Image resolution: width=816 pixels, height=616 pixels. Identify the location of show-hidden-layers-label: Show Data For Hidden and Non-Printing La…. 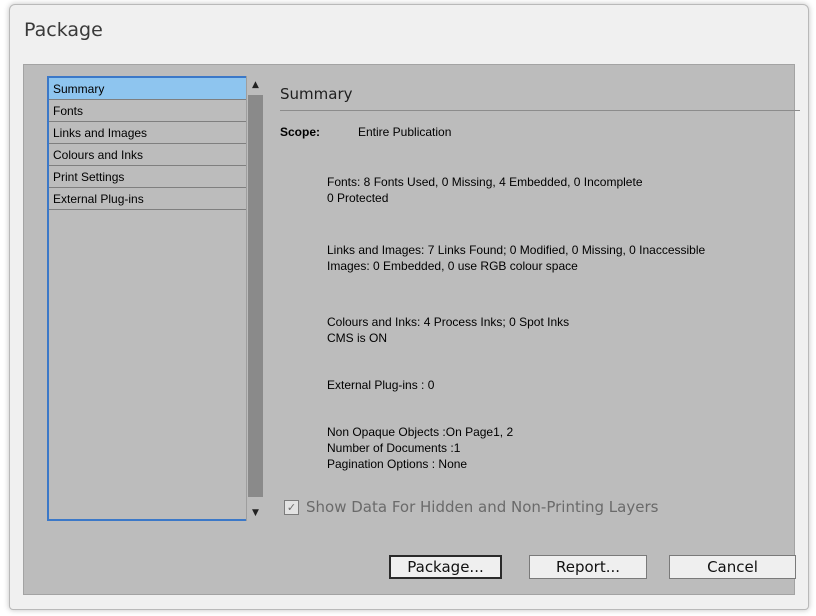
(482, 507).